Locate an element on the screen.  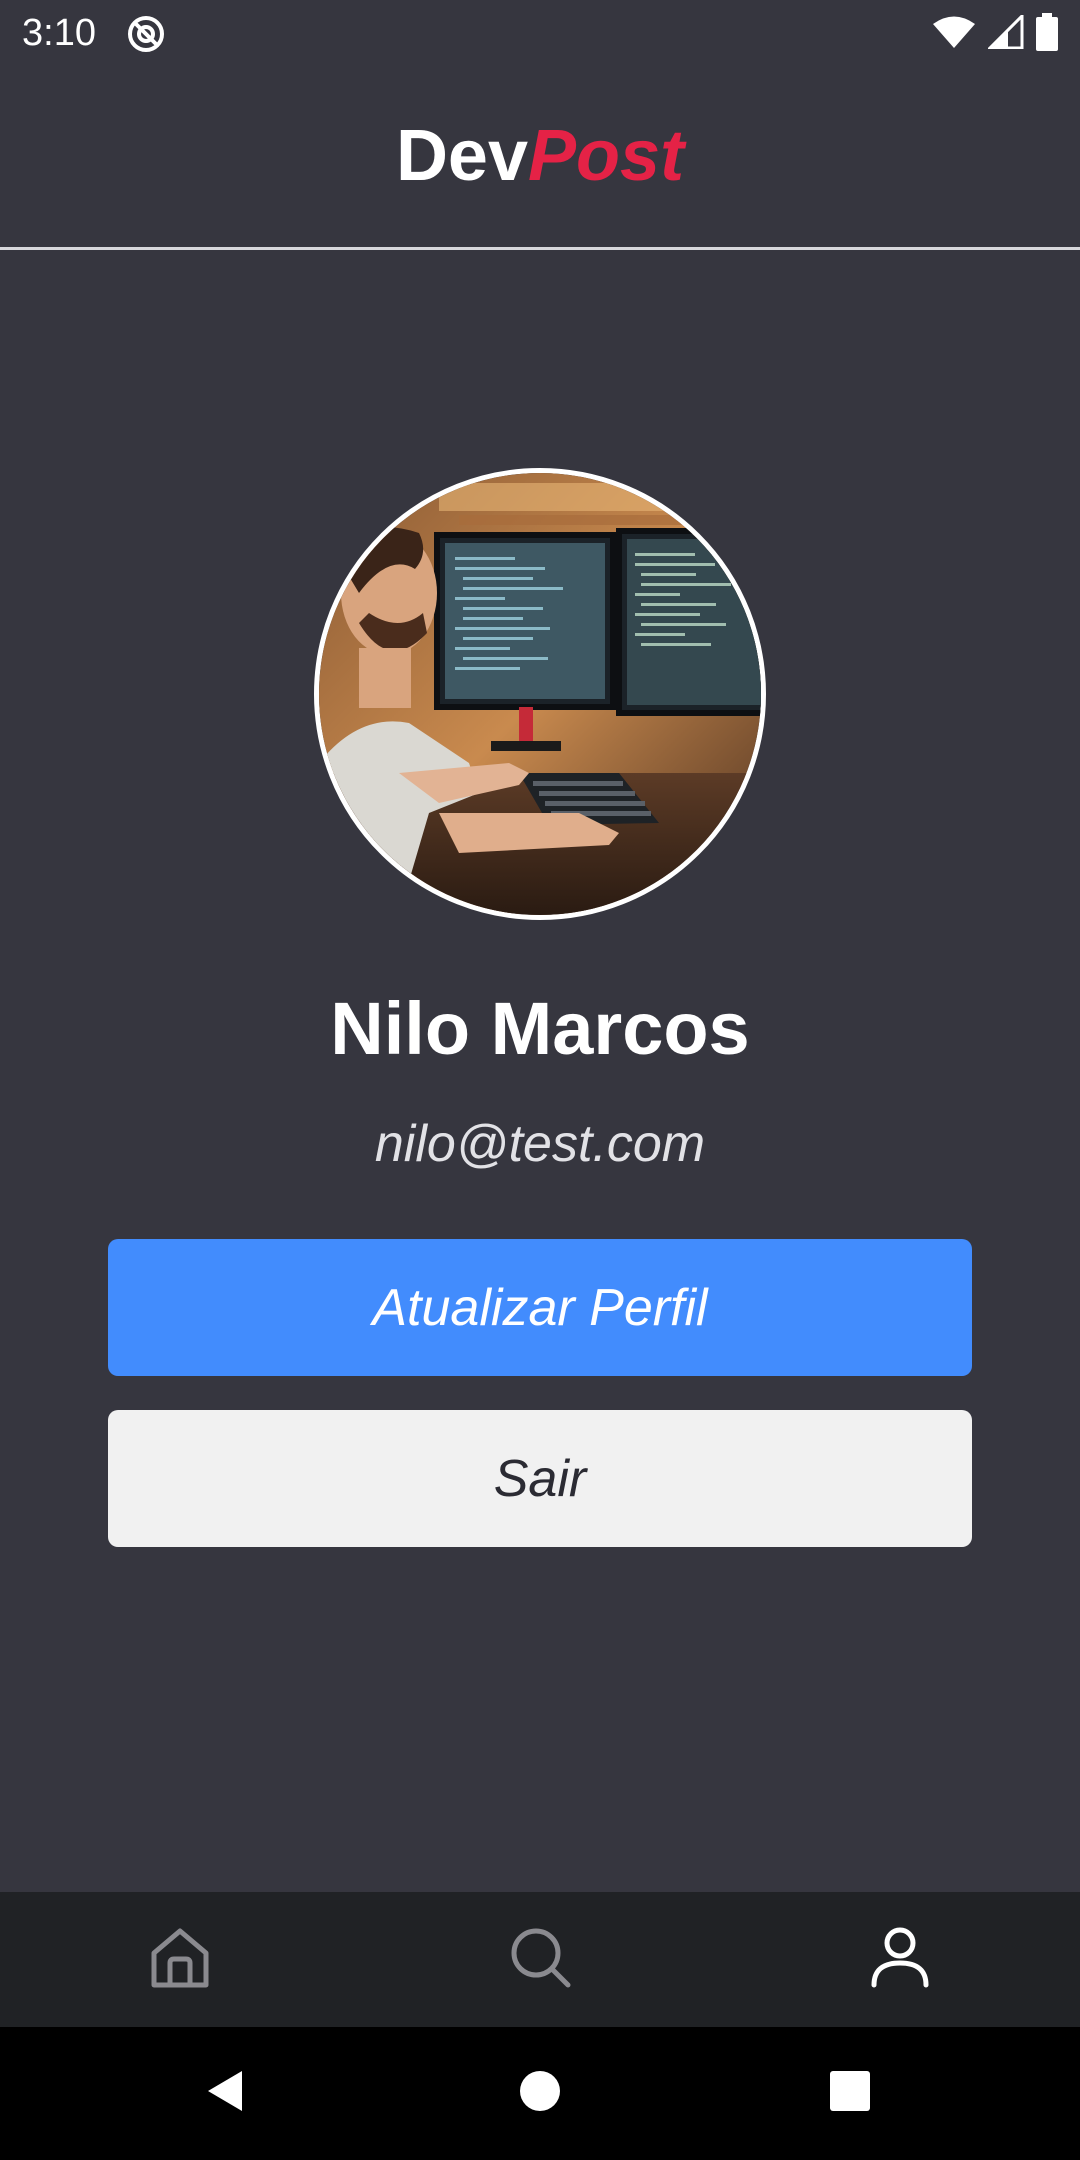
avatar is located at coordinates (540, 694).